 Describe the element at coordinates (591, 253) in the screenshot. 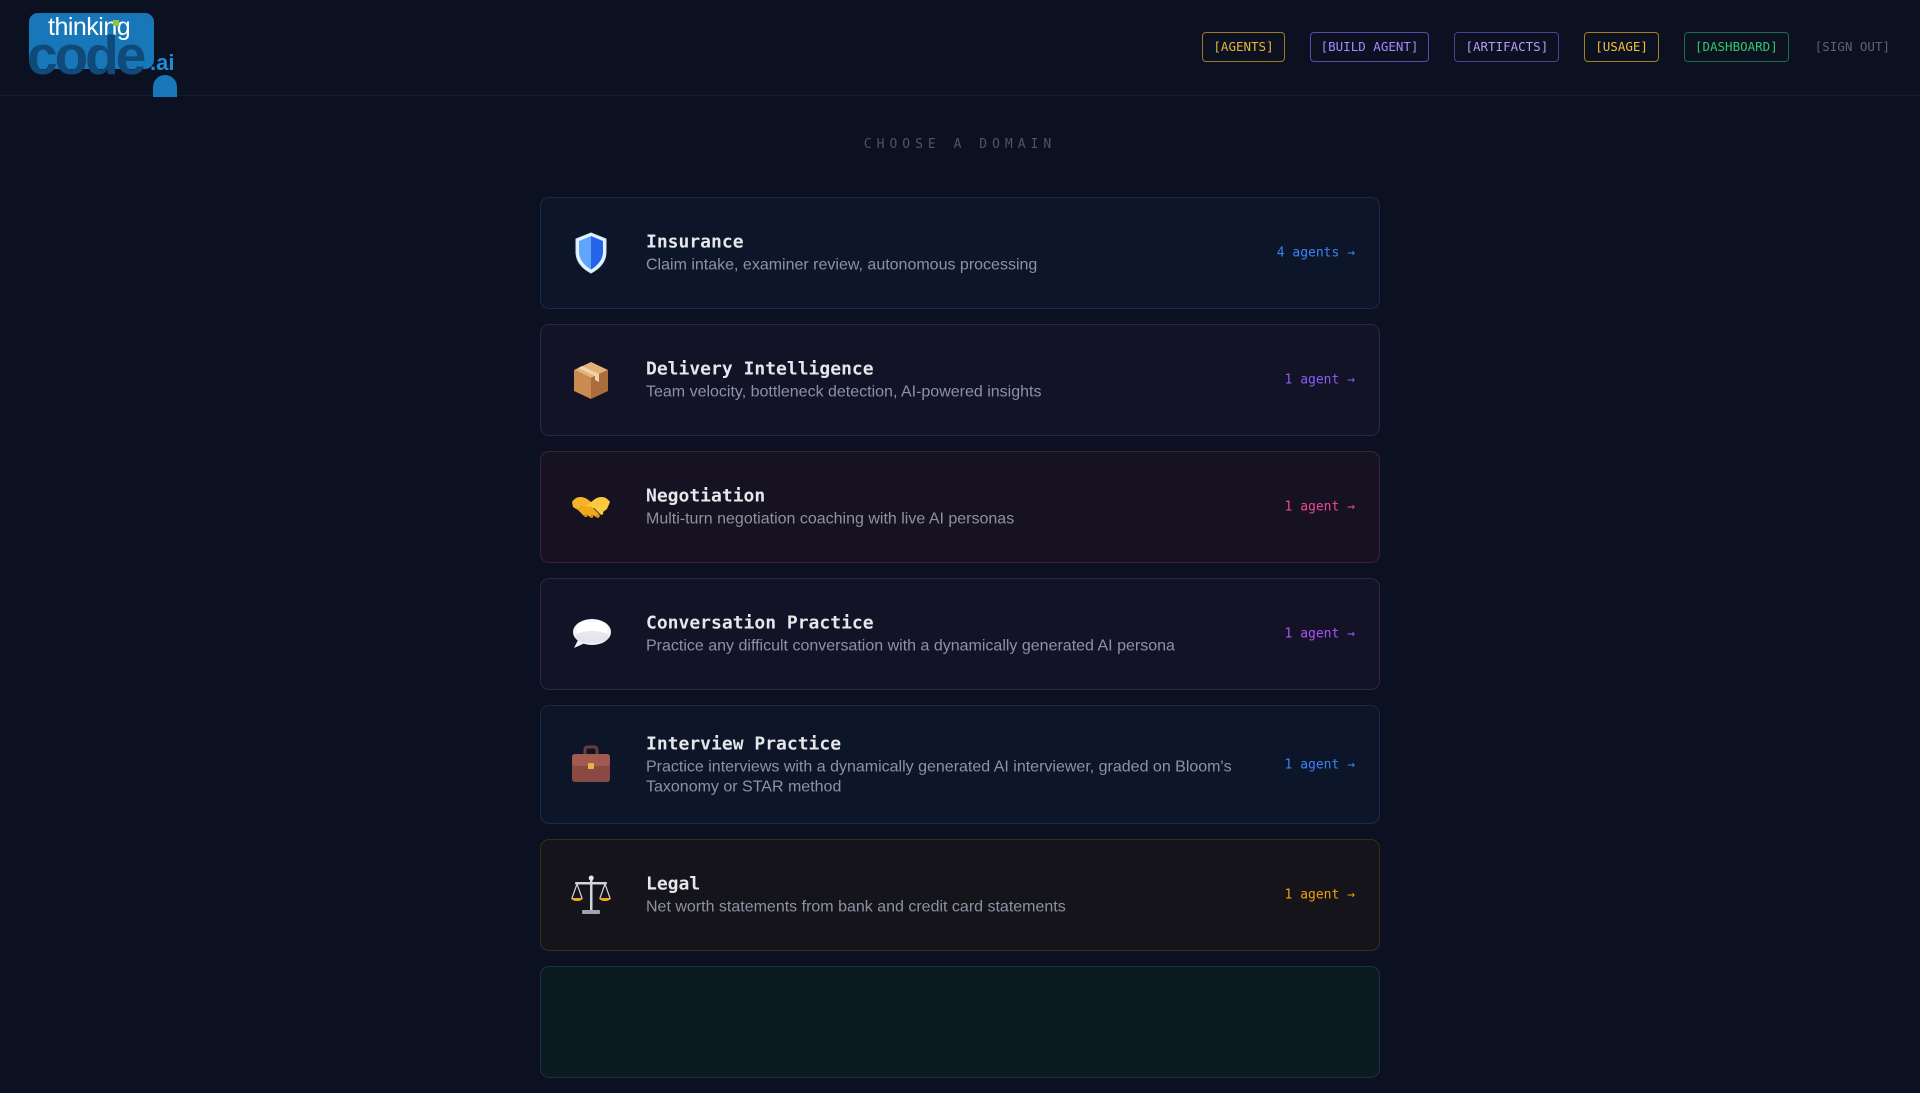

I see `shield-icon` at that location.